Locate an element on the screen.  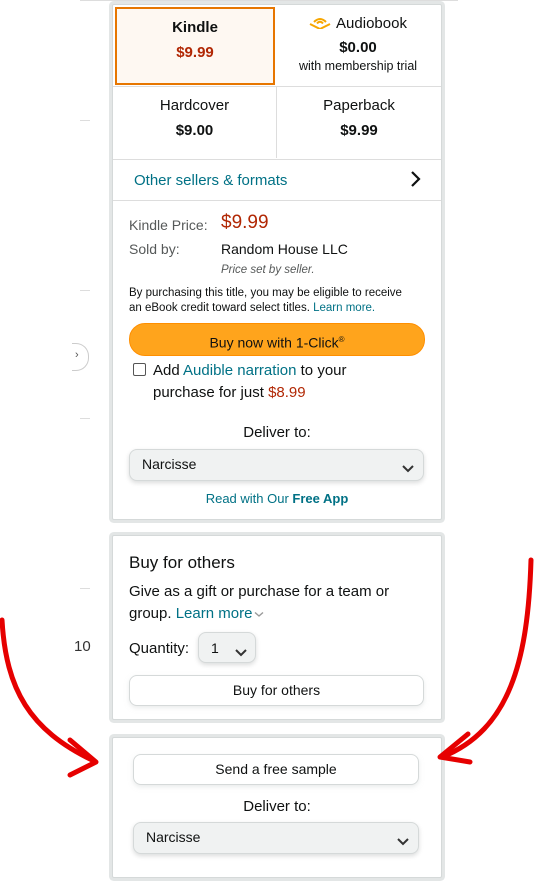
format-name: Kindle is located at coordinates (195, 27).